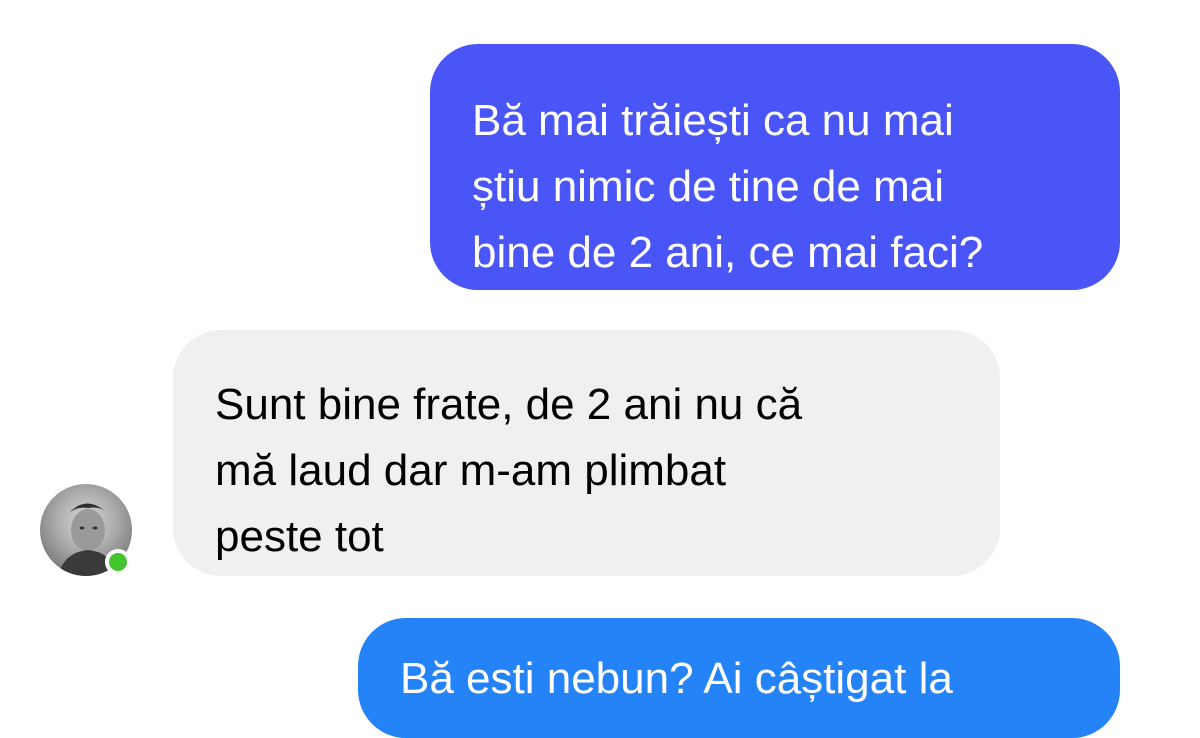  What do you see at coordinates (739, 678) in the screenshot?
I see `outgoing-message-bubble: Bă esti nebun? Ai câștigat la` at bounding box center [739, 678].